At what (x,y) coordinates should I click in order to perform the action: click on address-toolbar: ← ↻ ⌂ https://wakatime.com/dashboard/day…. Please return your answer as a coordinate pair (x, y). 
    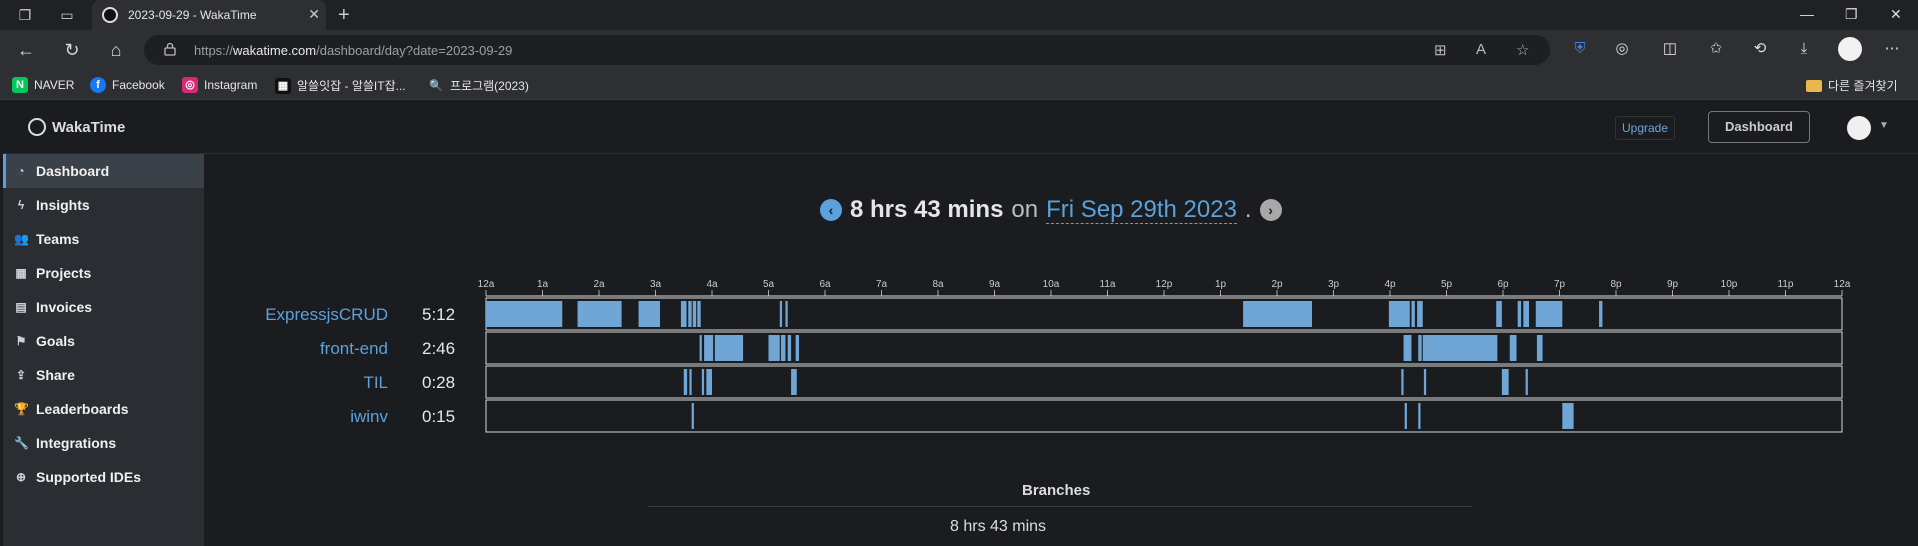
    Looking at the image, I should click on (959, 50).